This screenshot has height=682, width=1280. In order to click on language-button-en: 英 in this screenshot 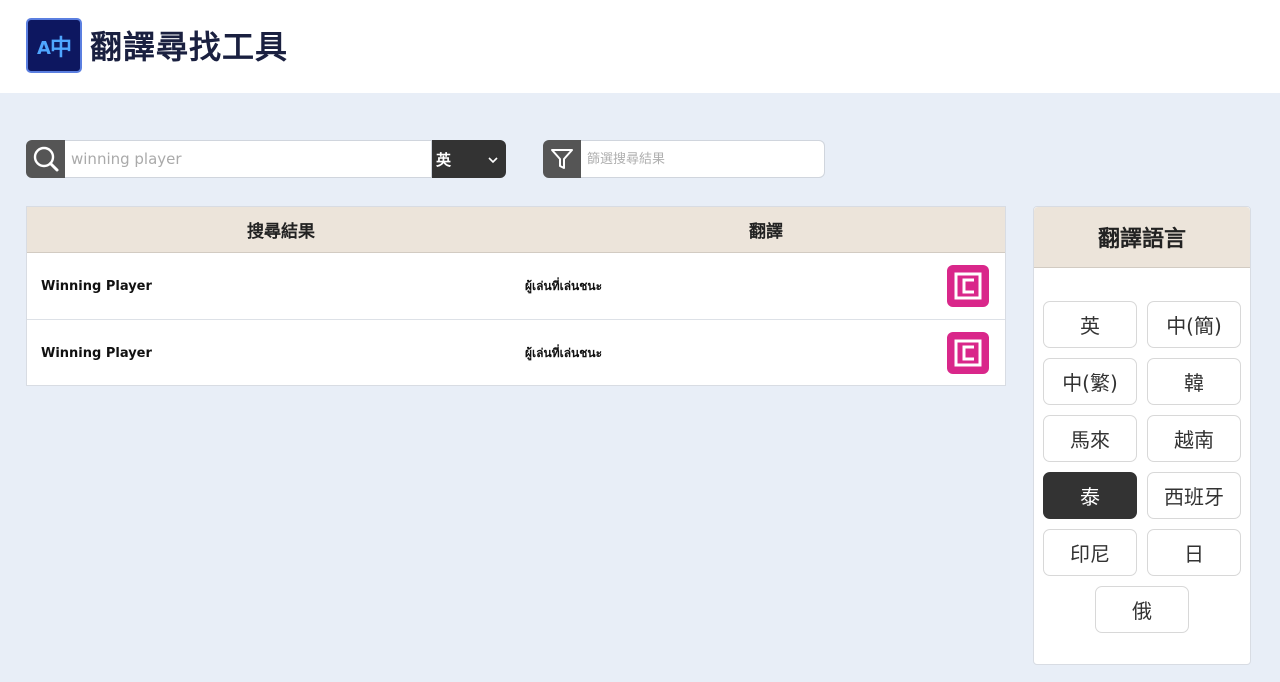, I will do `click(1090, 324)`.